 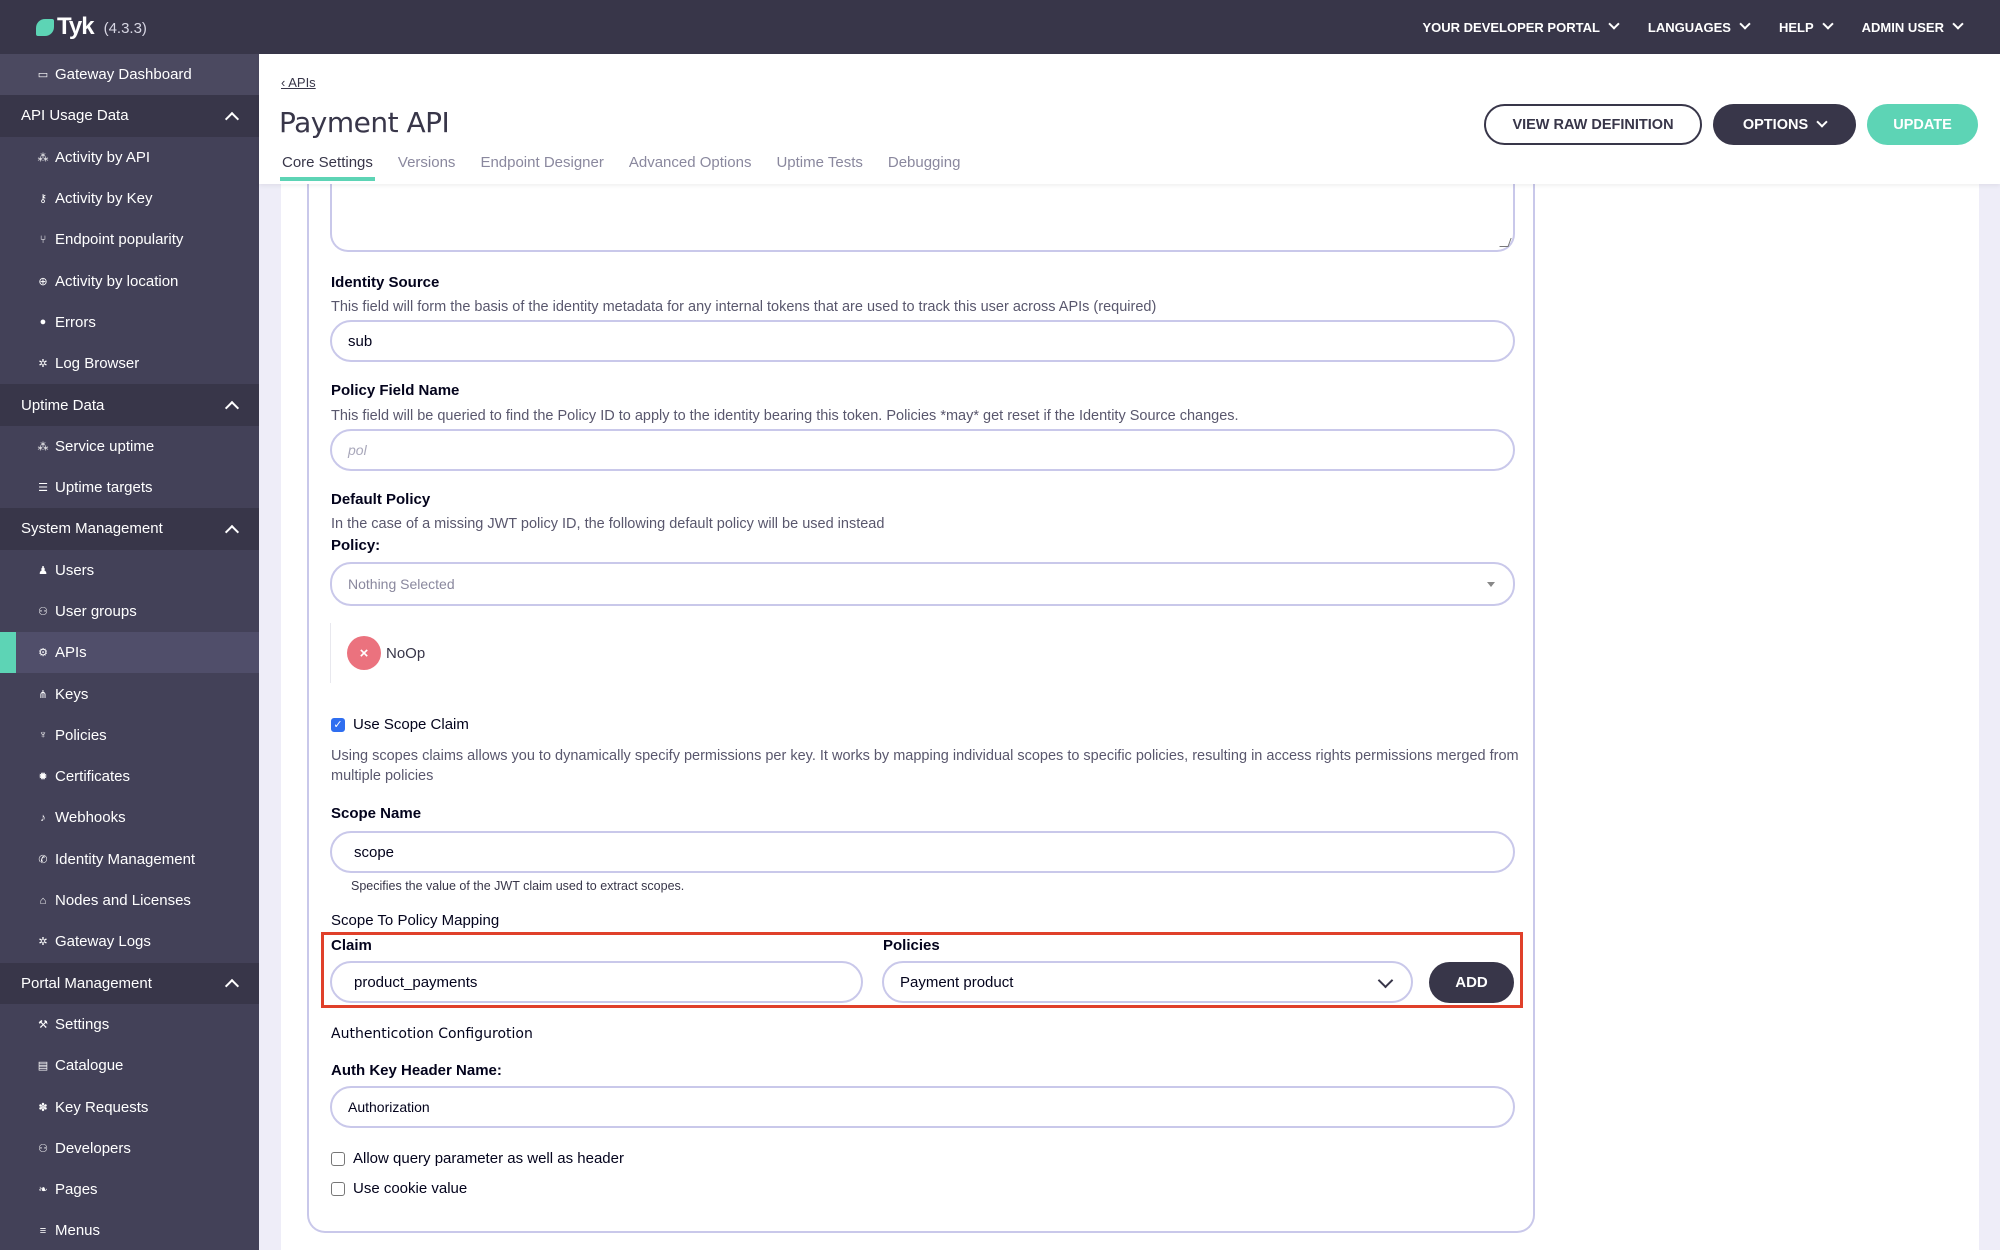 I want to click on tab-core-settings: Core Settings, so click(x=327, y=167).